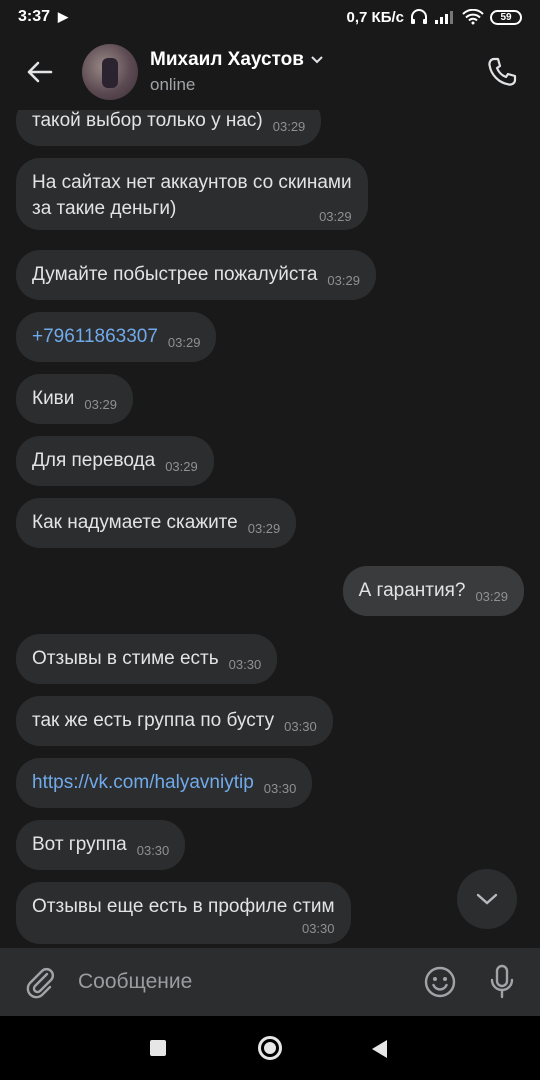 This screenshot has height=1080, width=540. Describe the element at coordinates (227, 59) in the screenshot. I see `contact-name: Михаил Хаустов` at that location.